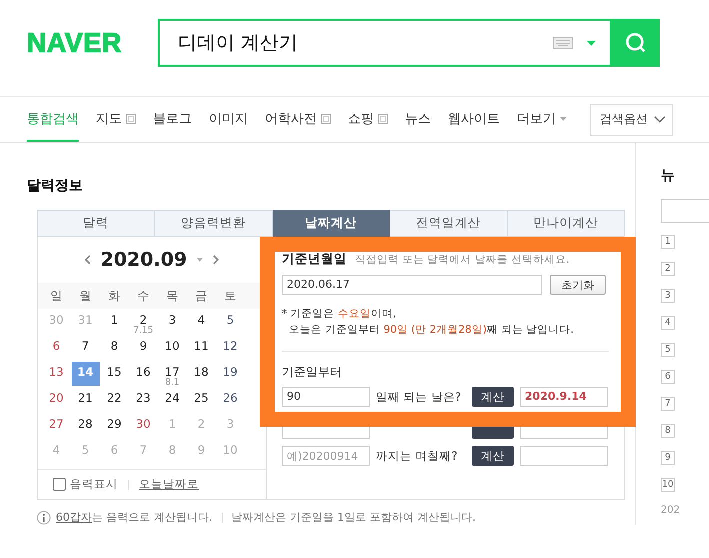 This screenshot has height=558, width=709. I want to click on question-text: 까지는 며칠째?, so click(417, 456).